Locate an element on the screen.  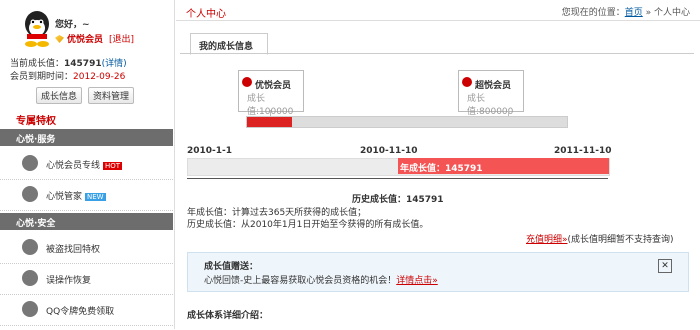
sidebar-item-manager: 心悦管家 NEW is located at coordinates (86, 195).